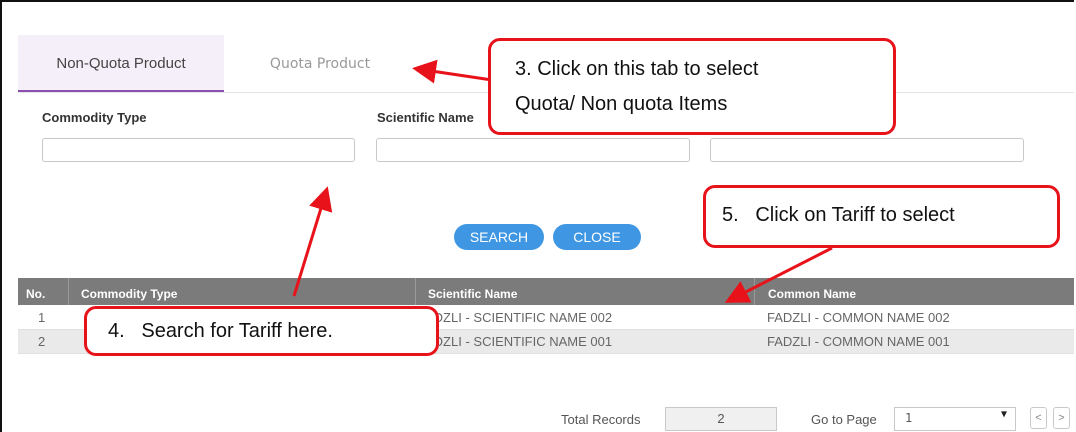  I want to click on callout-tariff-hint: 5. Click on Tariff to select, so click(881, 216).